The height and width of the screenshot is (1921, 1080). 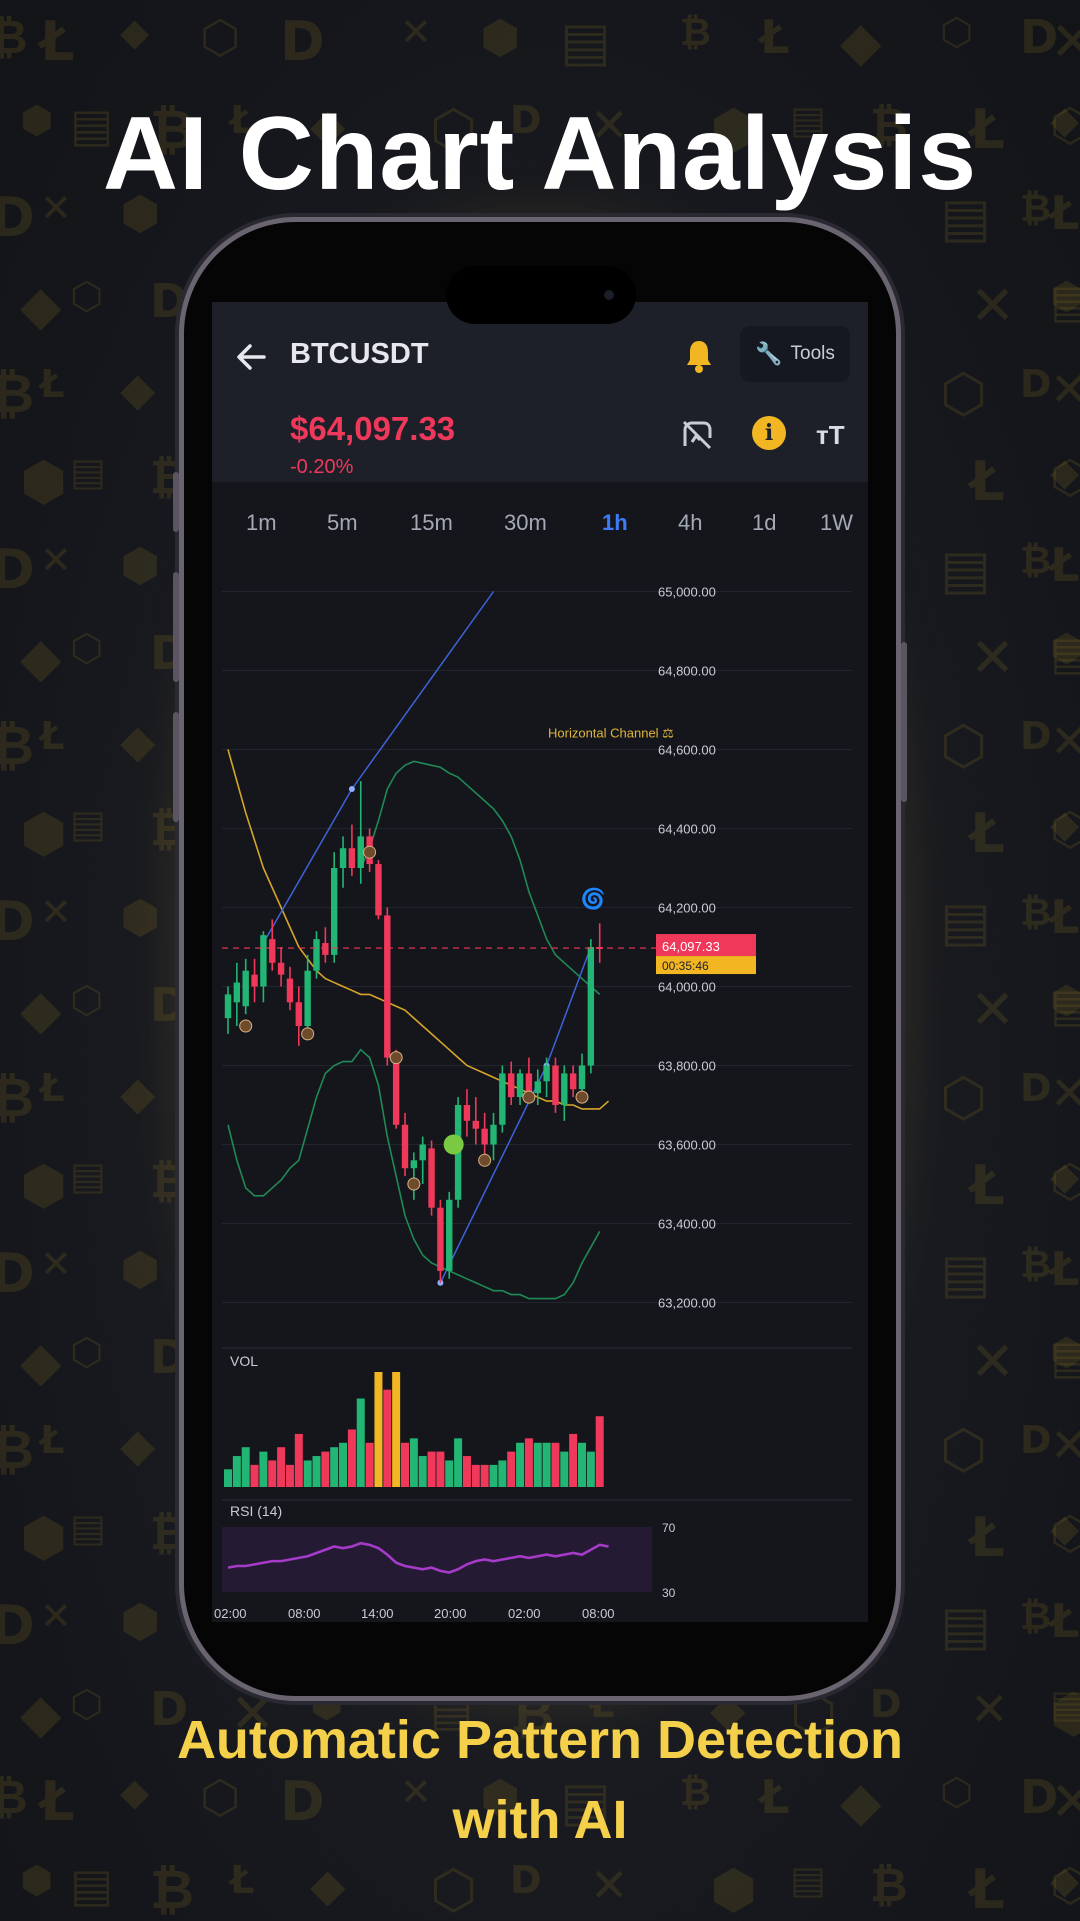 What do you see at coordinates (540, 1780) in the screenshot?
I see `subline: Automatic Pattern Detection with AI` at bounding box center [540, 1780].